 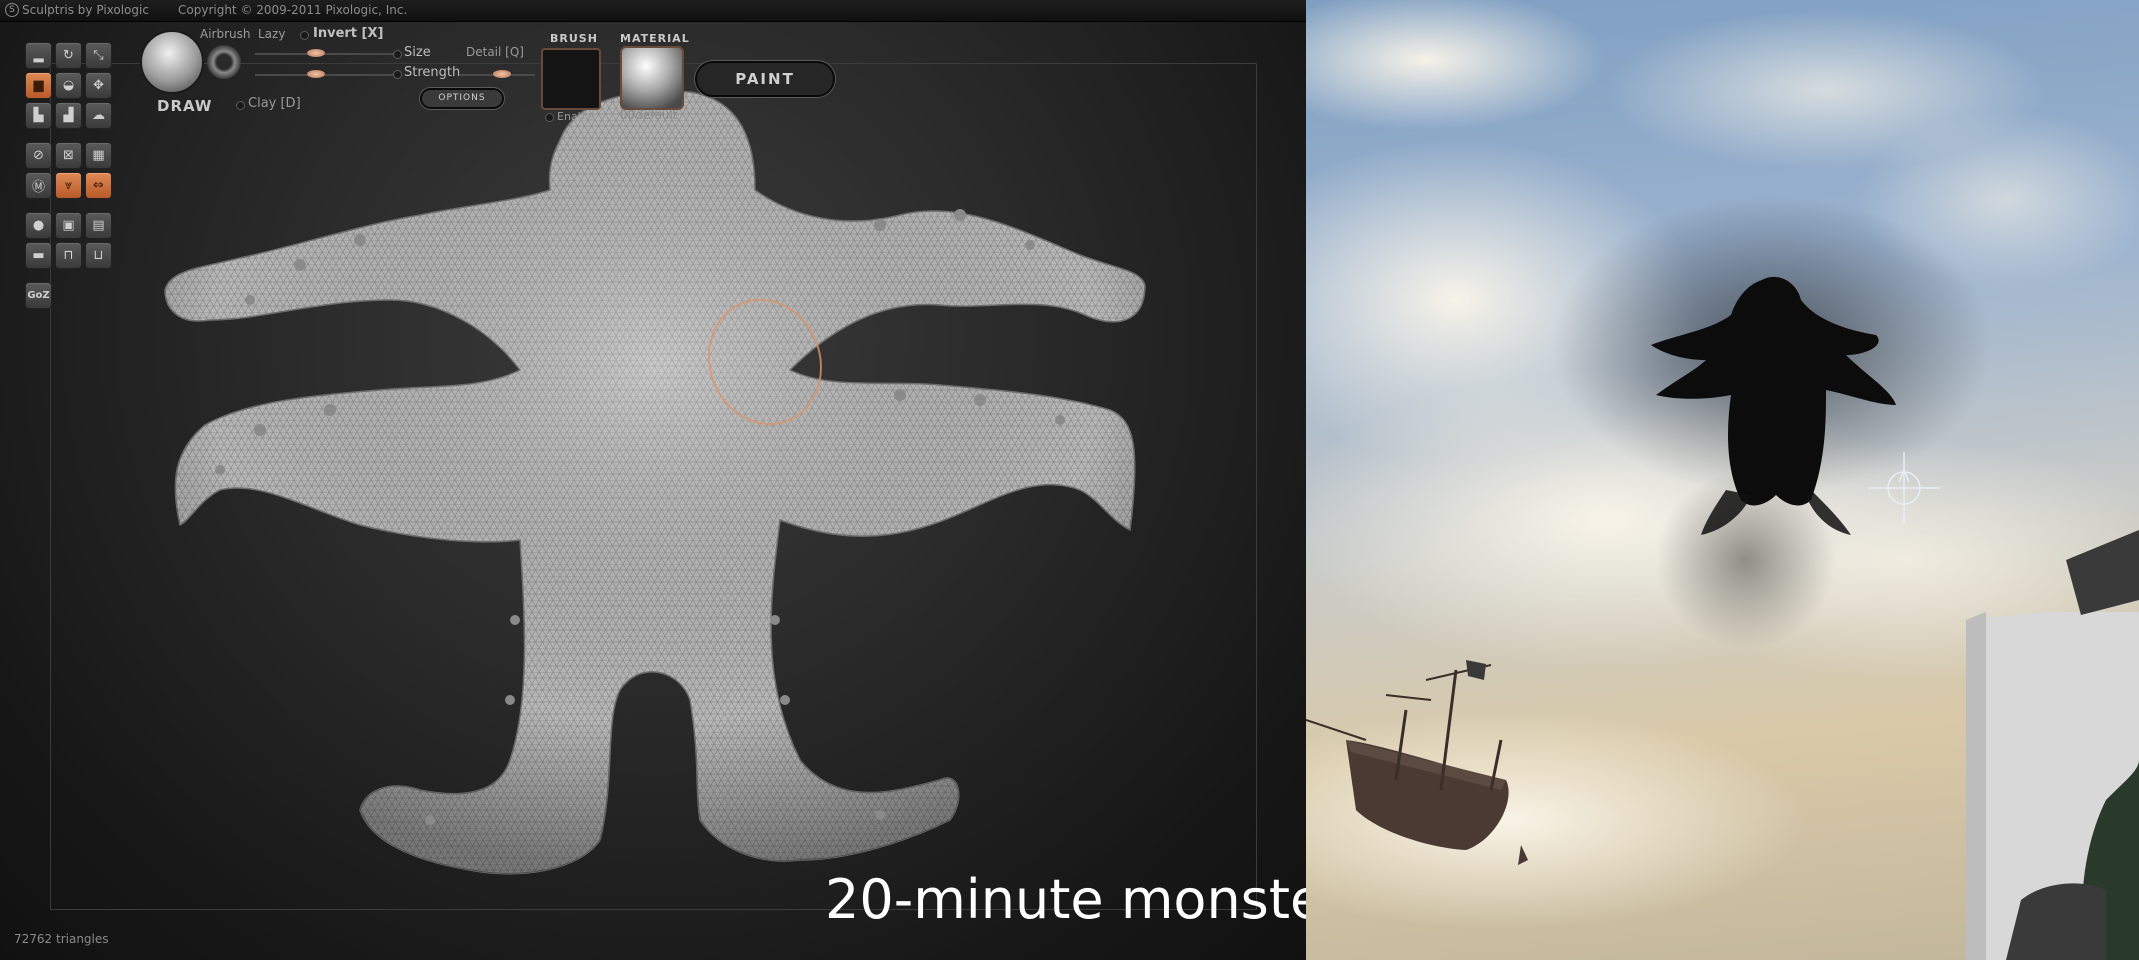 I want to click on grid-icon: ▦, so click(x=98, y=155).